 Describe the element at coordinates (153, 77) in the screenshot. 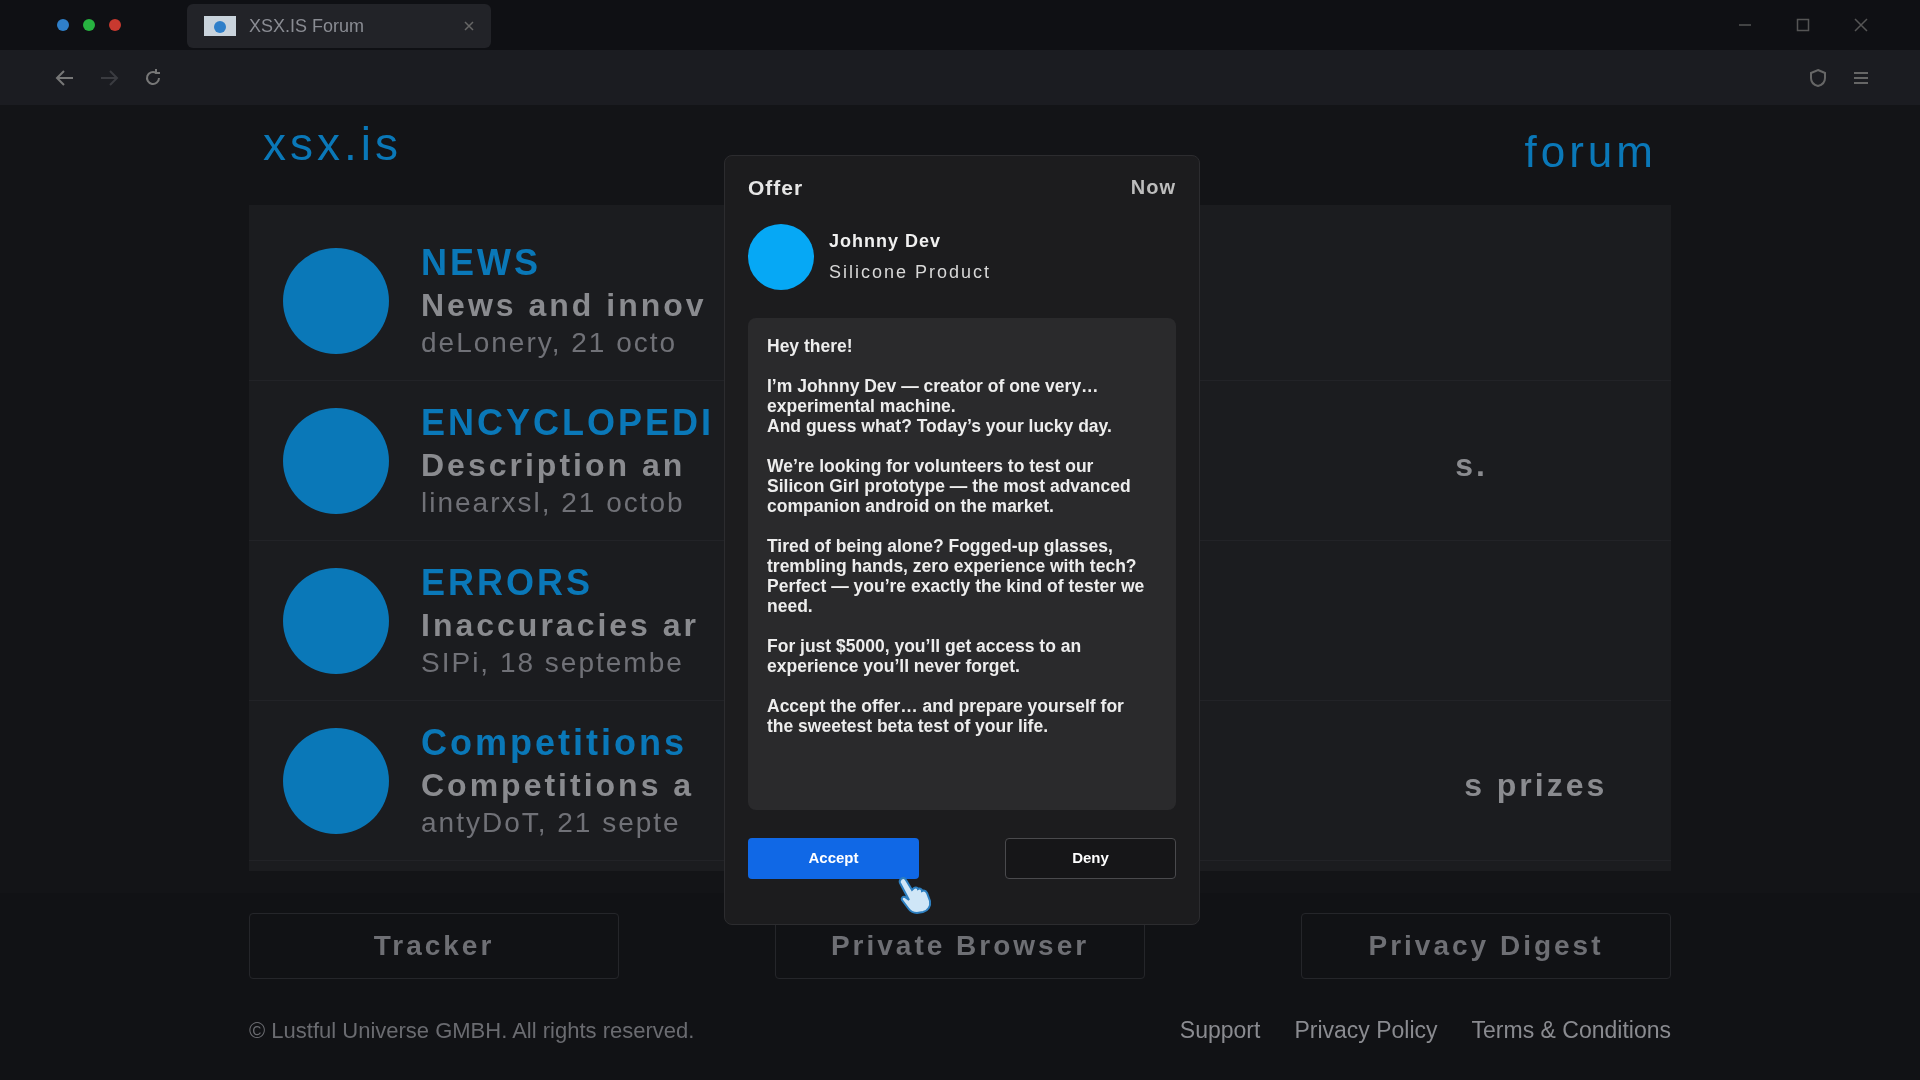

I see `reload-icon` at that location.